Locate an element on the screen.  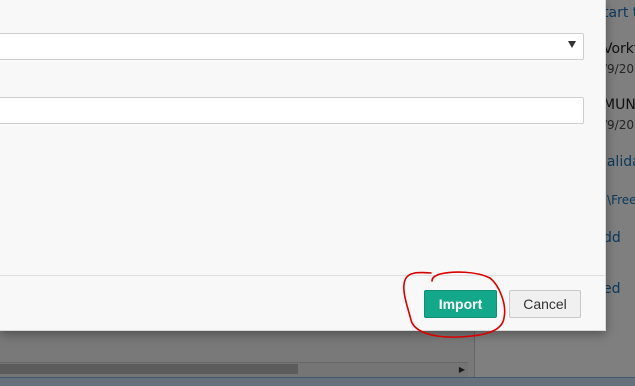
chevron-down-icon is located at coordinates (572, 44).